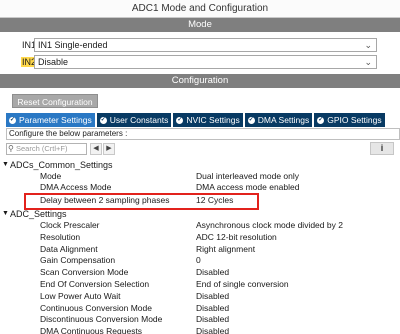 Image resolution: width=400 pixels, height=334 pixels. I want to click on tab-dma-settings: ✓ DMA Settings, so click(278, 120).